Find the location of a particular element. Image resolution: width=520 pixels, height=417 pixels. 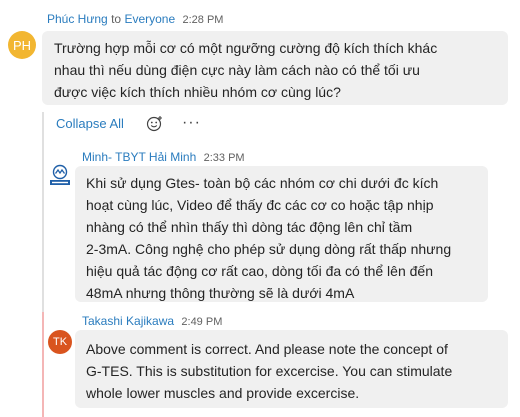

sender-name: Takashi Kajikawa is located at coordinates (128, 321).